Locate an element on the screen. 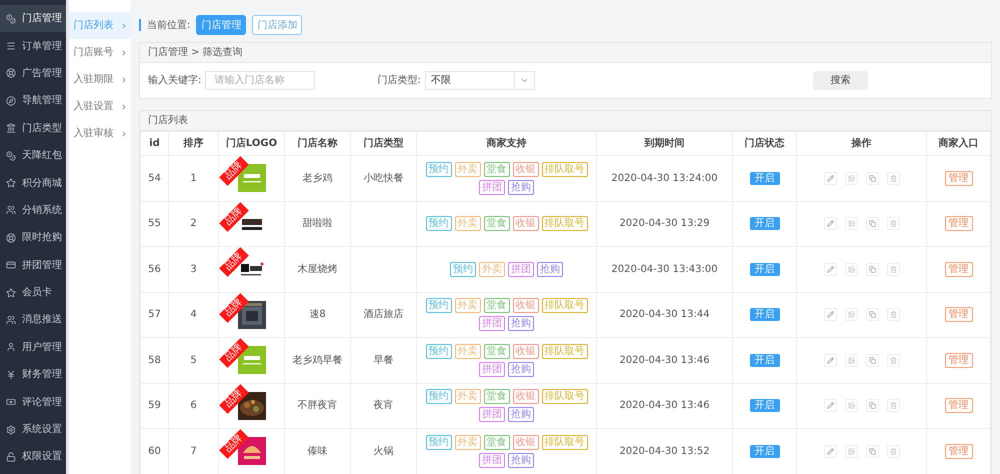 The width and height of the screenshot is (1000, 474). sidebar-item: 会员卡 is located at coordinates (33, 292).